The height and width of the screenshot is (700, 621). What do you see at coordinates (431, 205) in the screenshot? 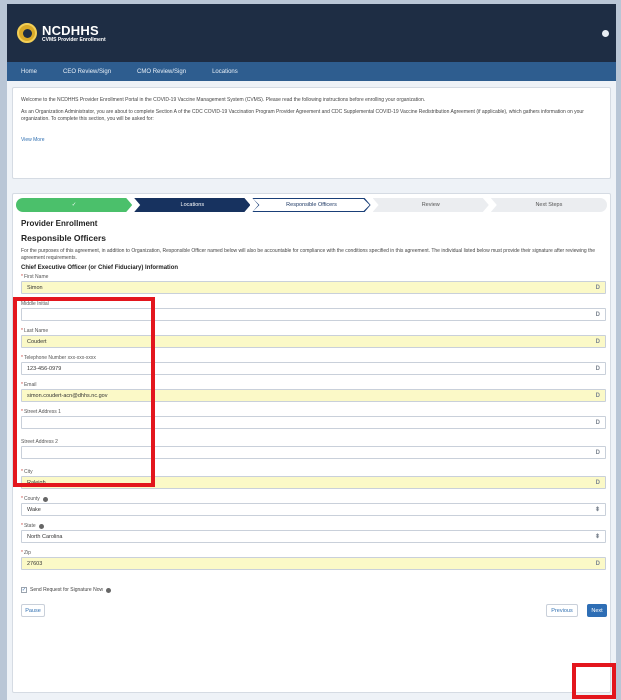
I see `path-step-review: Review` at bounding box center [431, 205].